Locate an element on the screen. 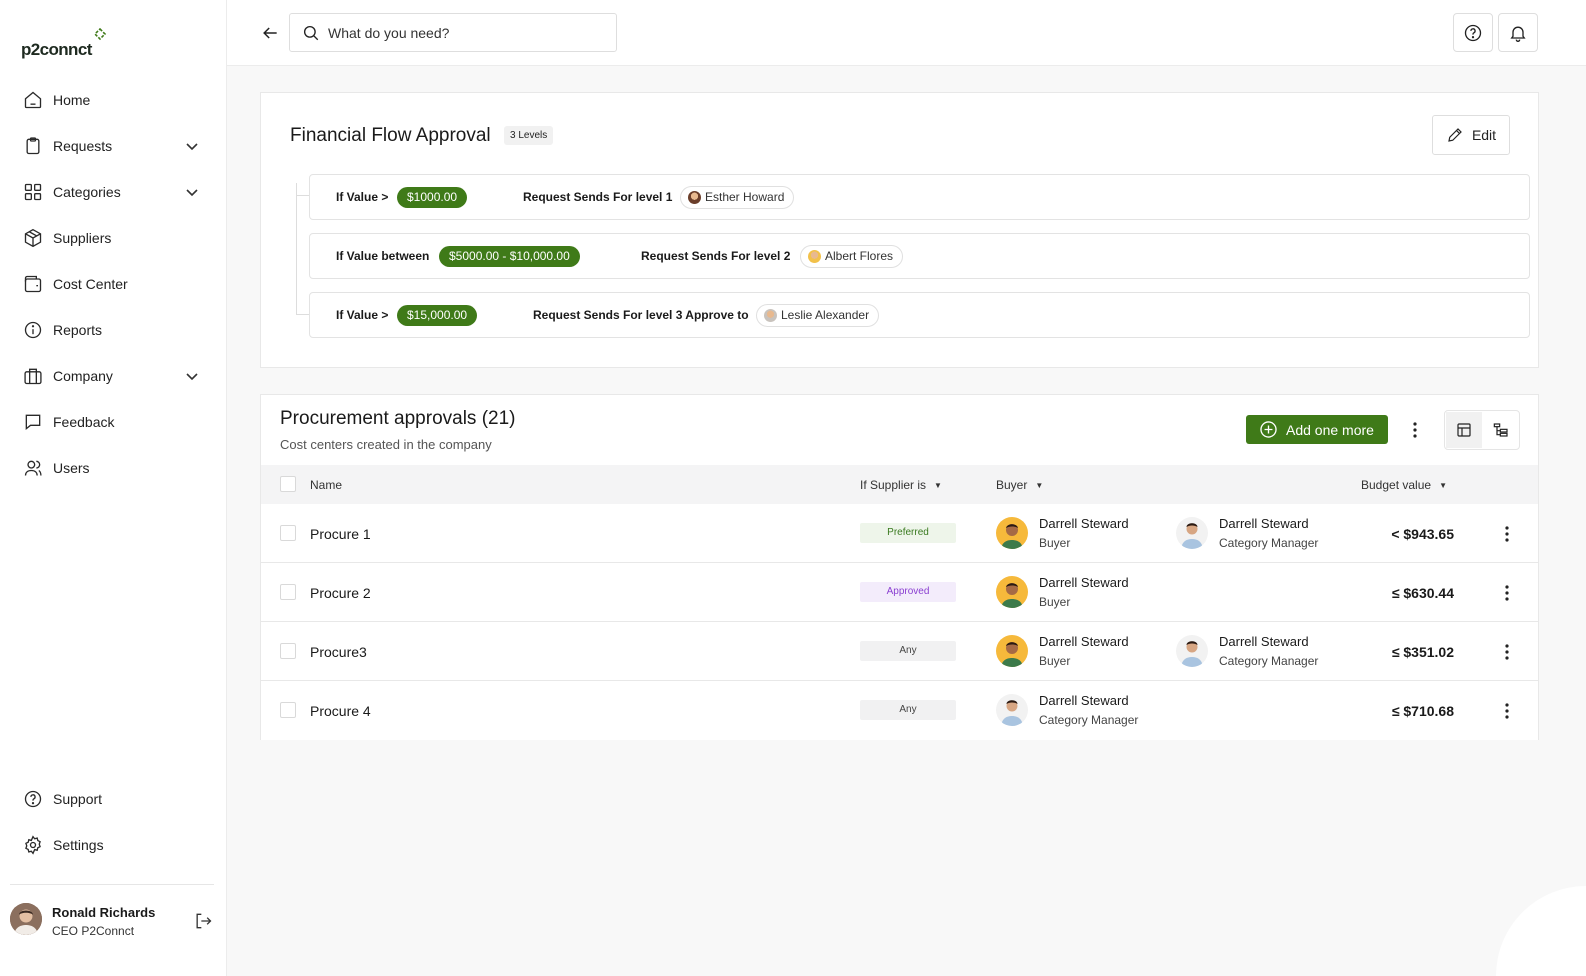  sidebar-item-cost-center: Cost Center is located at coordinates (113, 284).